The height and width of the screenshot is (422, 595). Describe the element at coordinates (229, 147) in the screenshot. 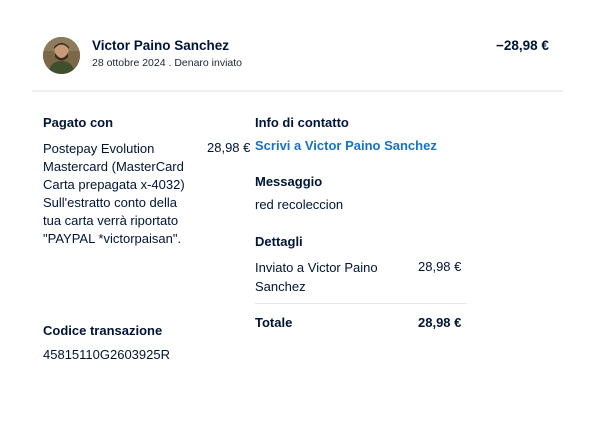

I see `payment-amount: 28,98 €` at that location.